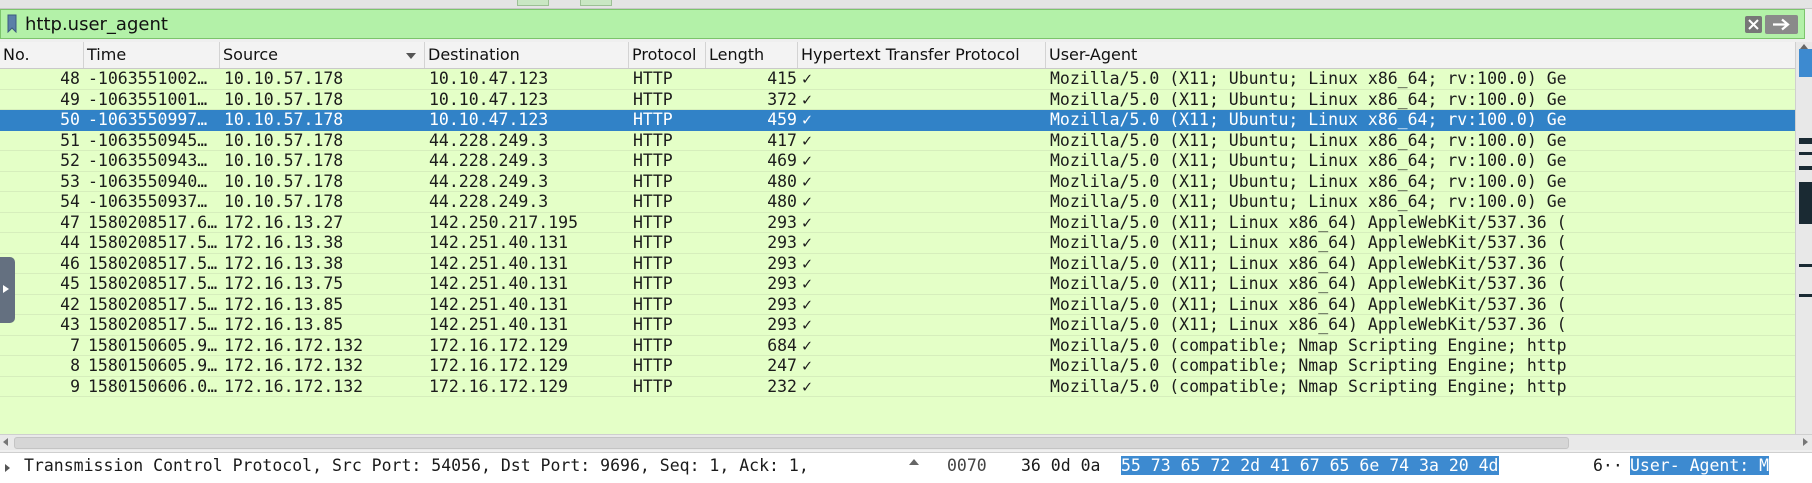 This screenshot has height=483, width=1812. Describe the element at coordinates (5, 442) in the screenshot. I see `scroll-left-arrow-icon` at that location.